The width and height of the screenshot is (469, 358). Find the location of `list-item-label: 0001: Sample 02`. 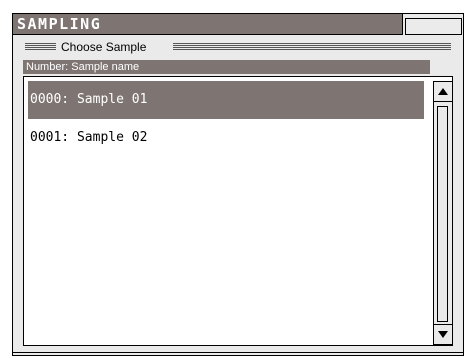

list-item-label: 0001: Sample 02 is located at coordinates (89, 137).